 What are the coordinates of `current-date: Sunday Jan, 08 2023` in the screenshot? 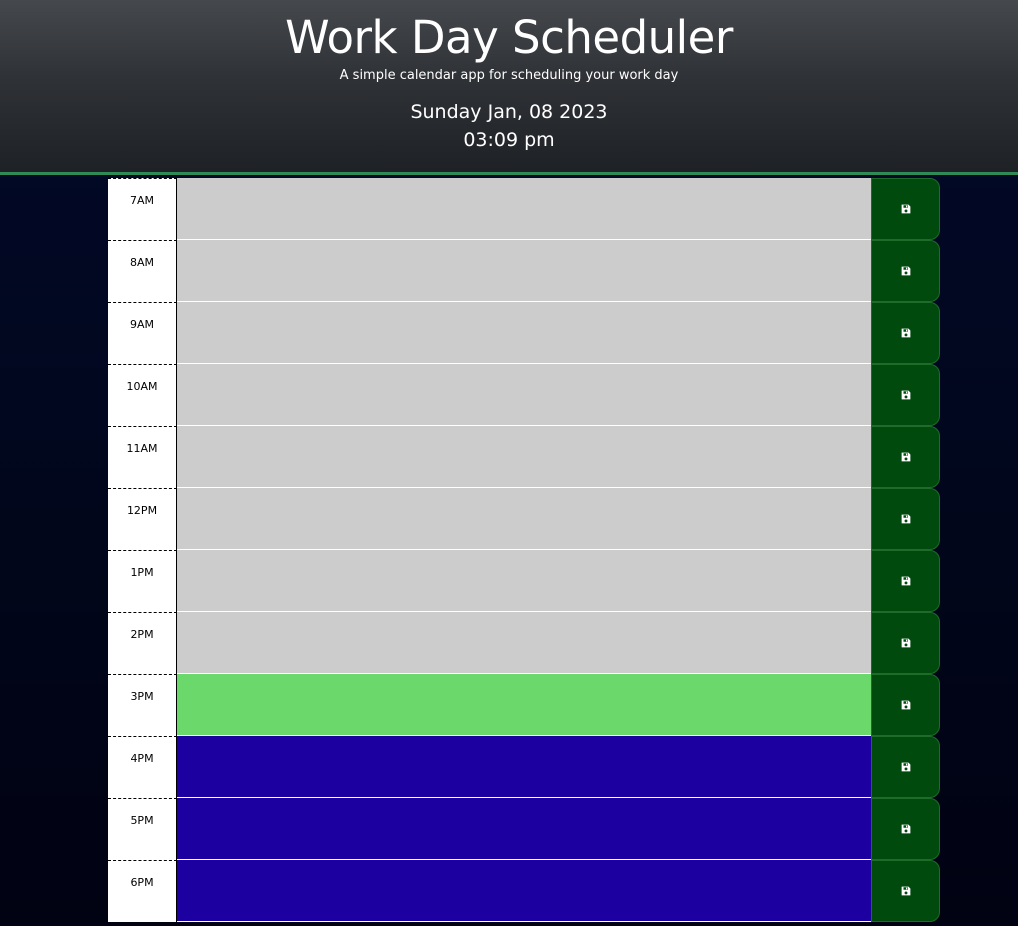 It's located at (509, 112).